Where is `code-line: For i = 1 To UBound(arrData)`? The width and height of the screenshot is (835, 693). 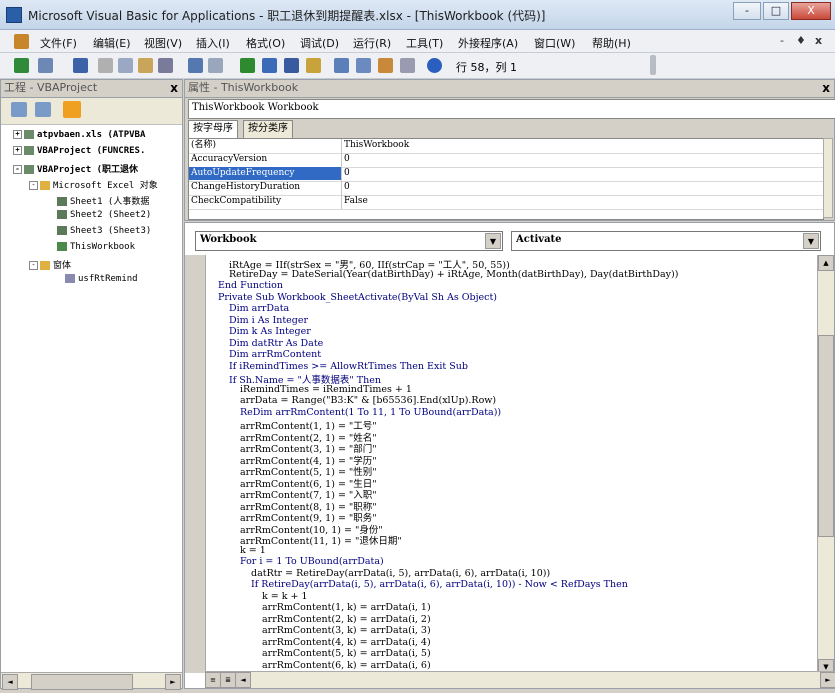 code-line: For i = 1 To UBound(arrData) is located at coordinates (295, 561).